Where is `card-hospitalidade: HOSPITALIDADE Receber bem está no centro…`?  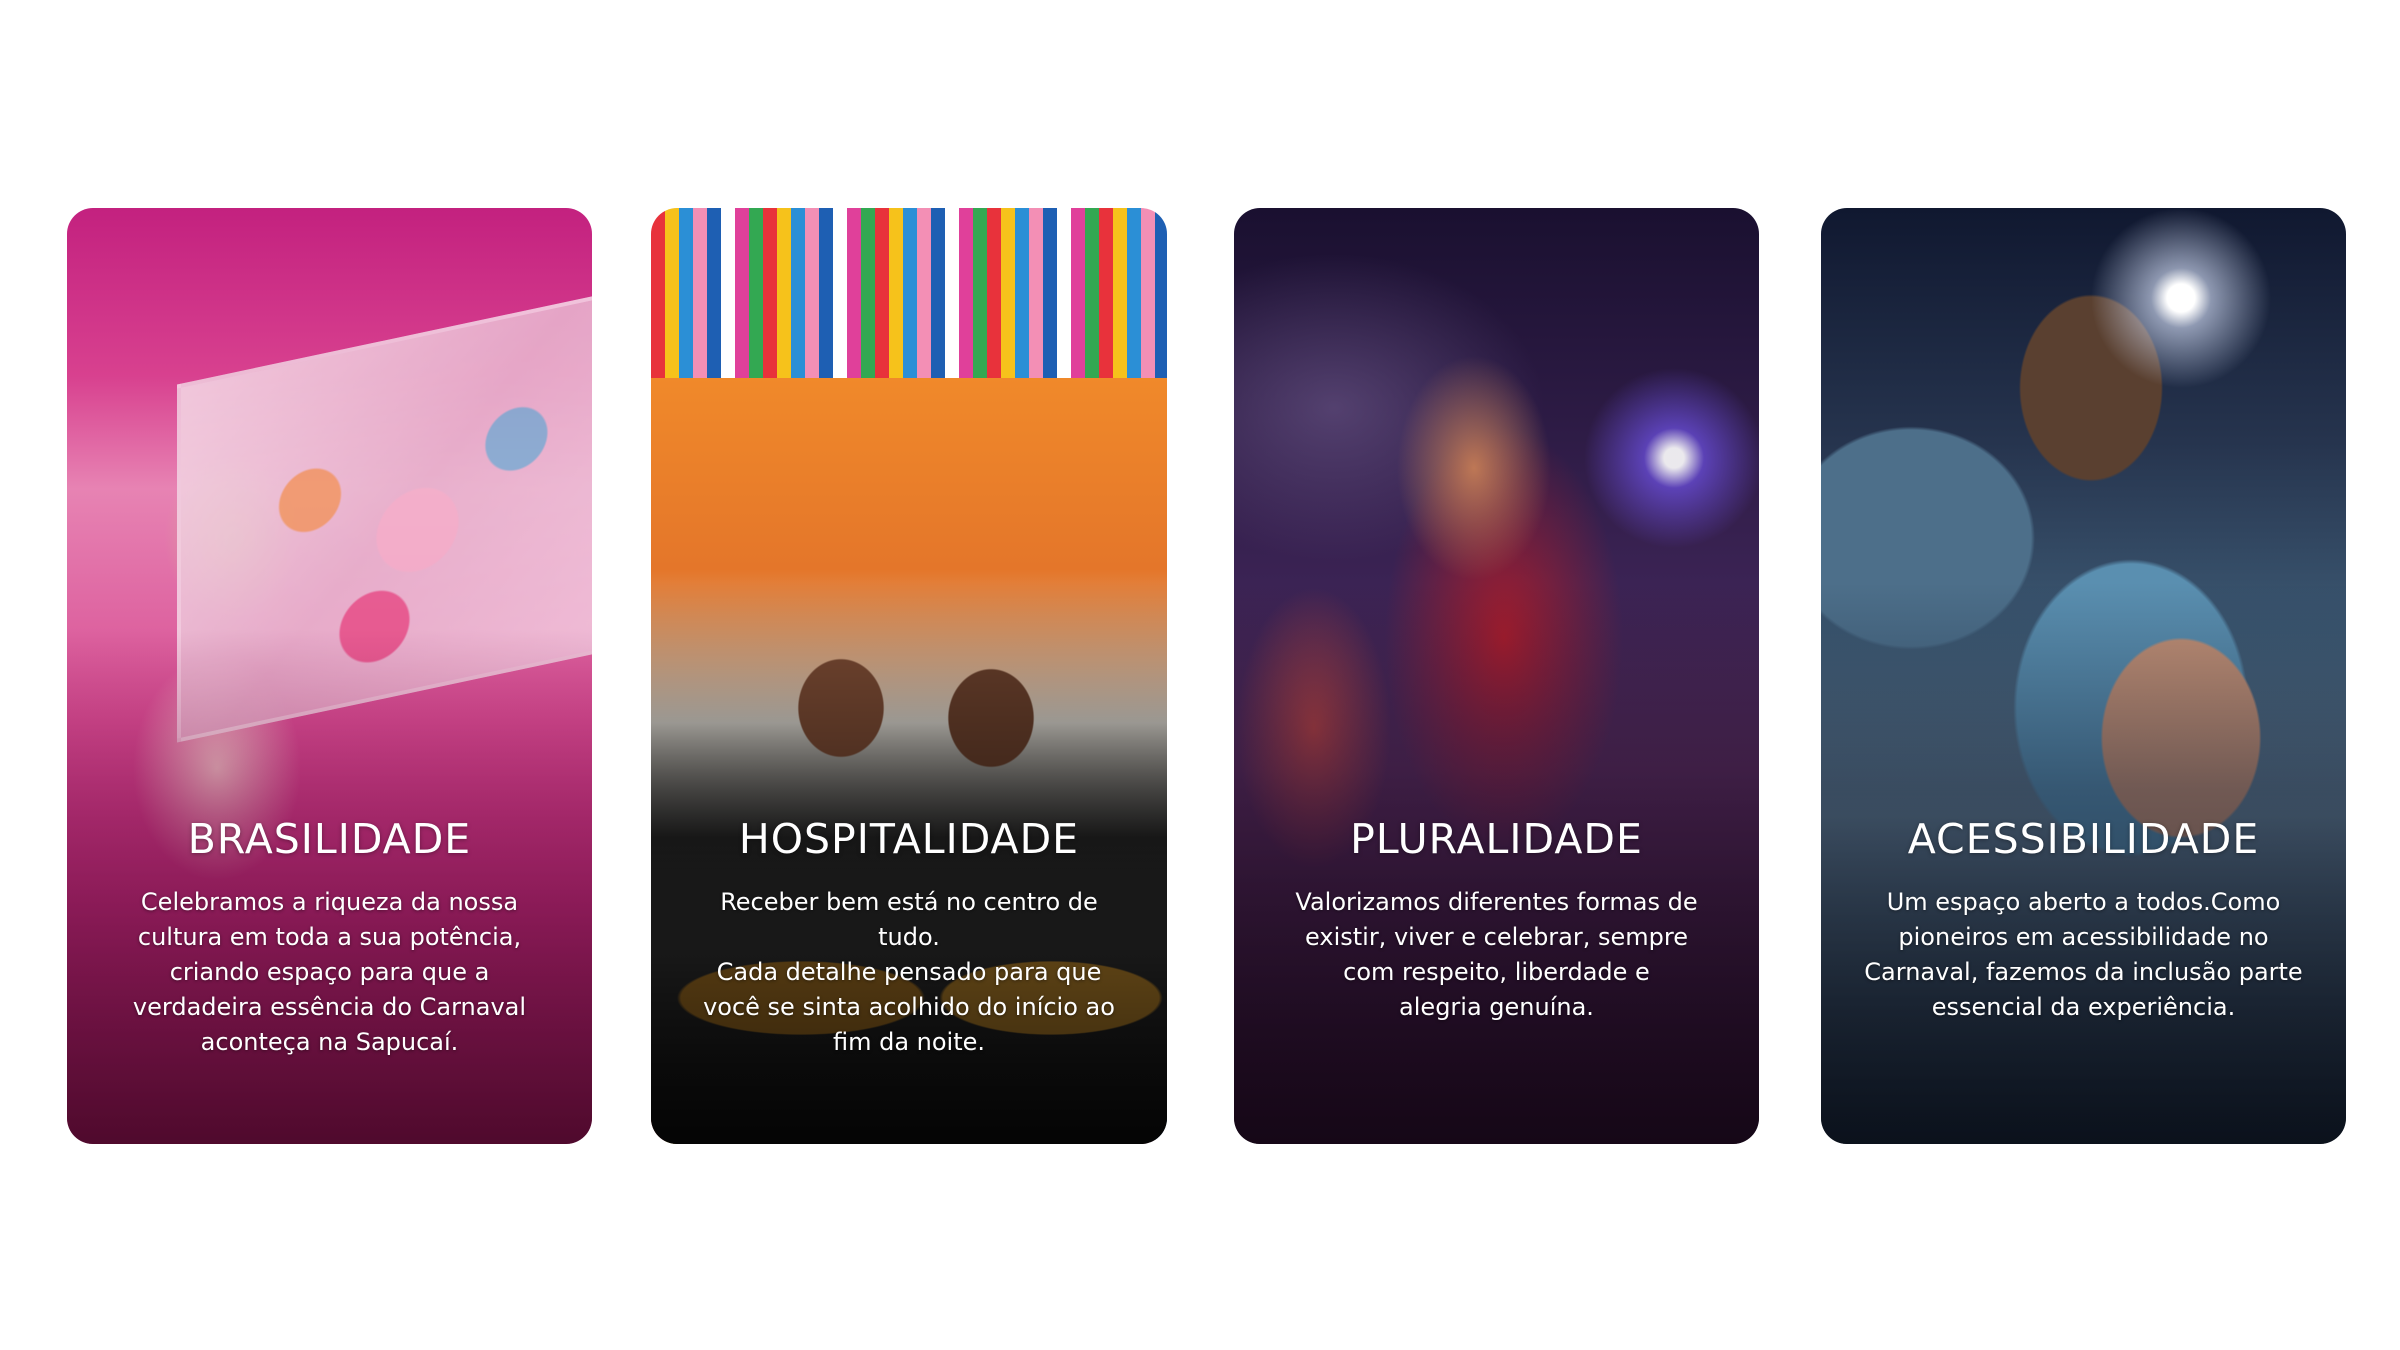
card-hospitalidade: HOSPITALIDADE Receber bem está no centro… is located at coordinates (909, 676).